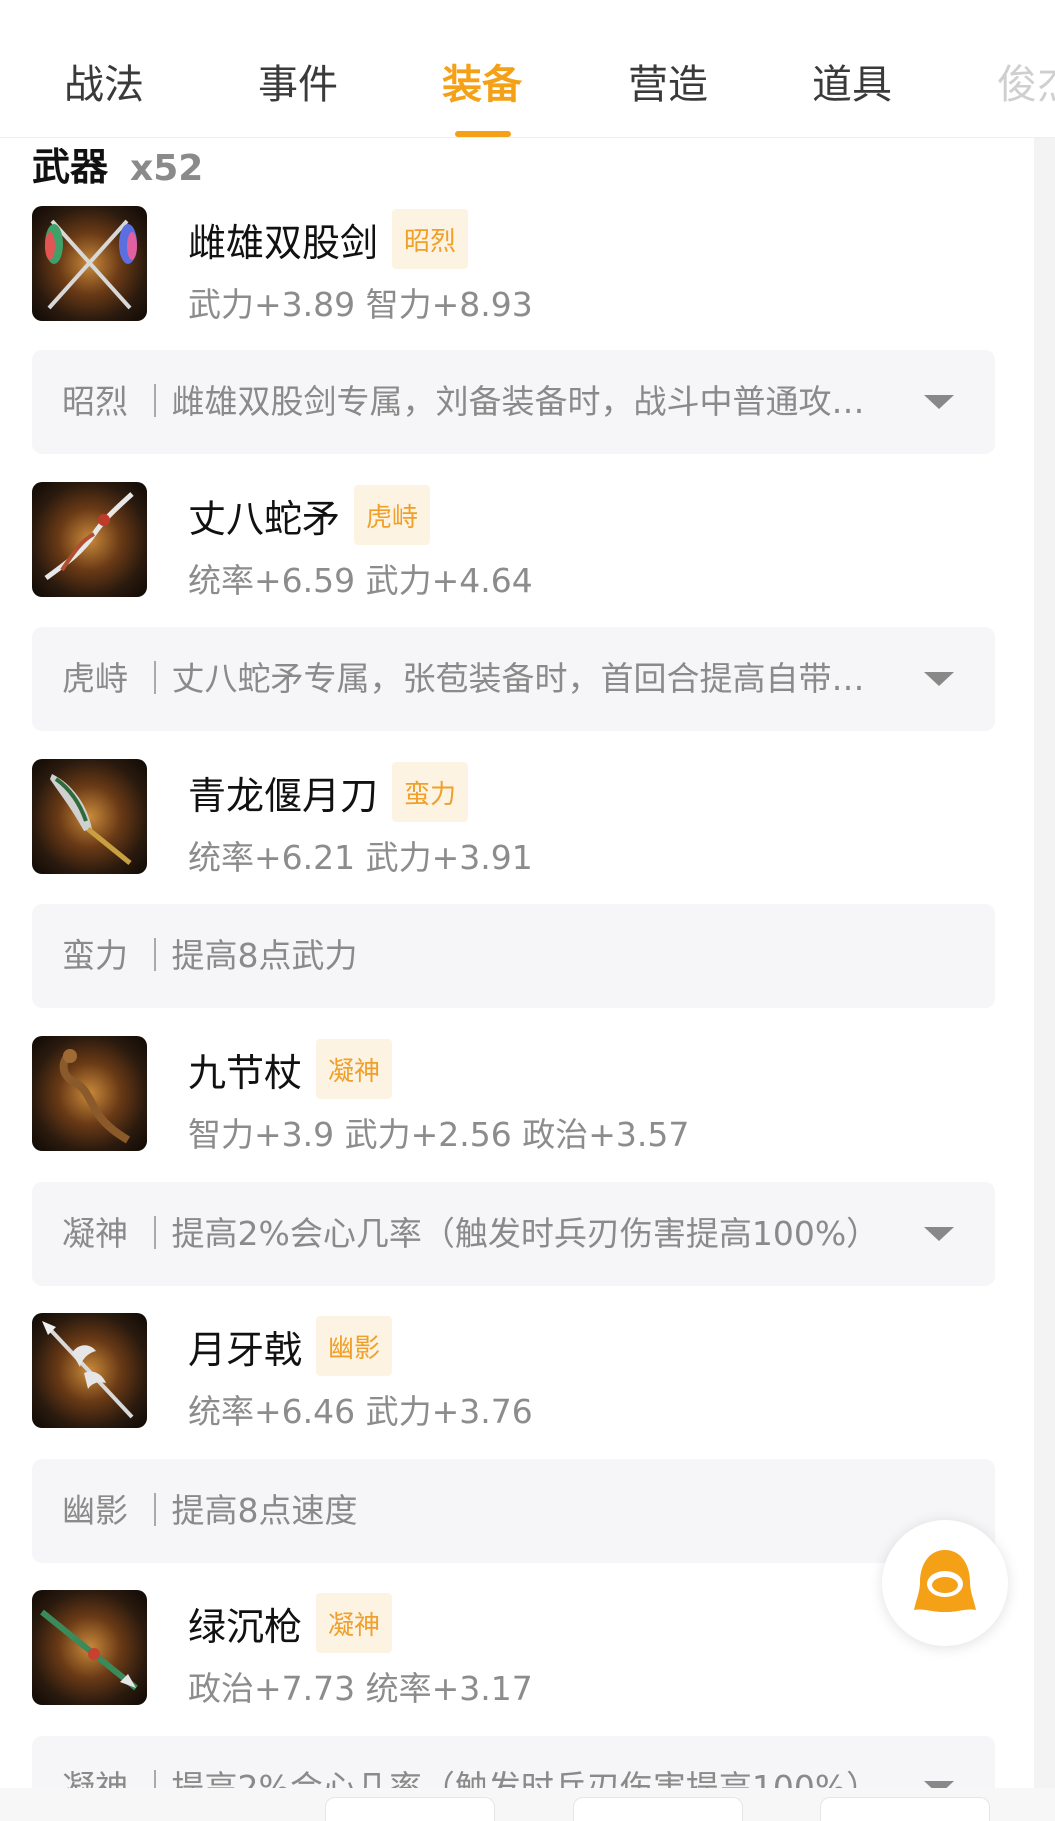  Describe the element at coordinates (210, 955) in the screenshot. I see `skill-description-text: 蛮力 ｜提高8点武力` at that location.